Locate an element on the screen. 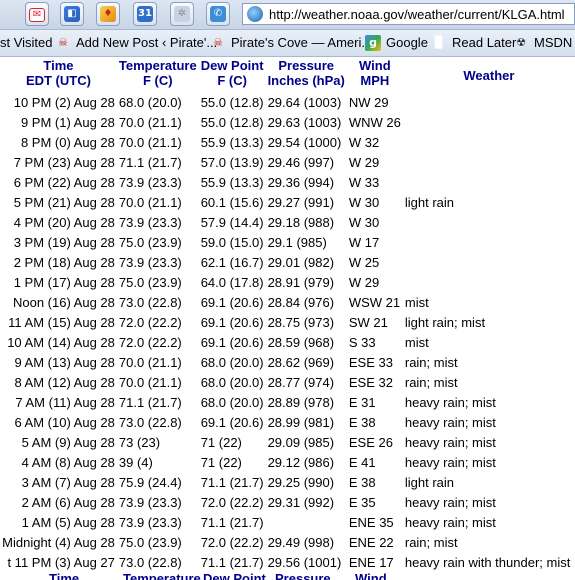 The height and width of the screenshot is (580, 575). cell-wind: E 41 is located at coordinates (362, 462).